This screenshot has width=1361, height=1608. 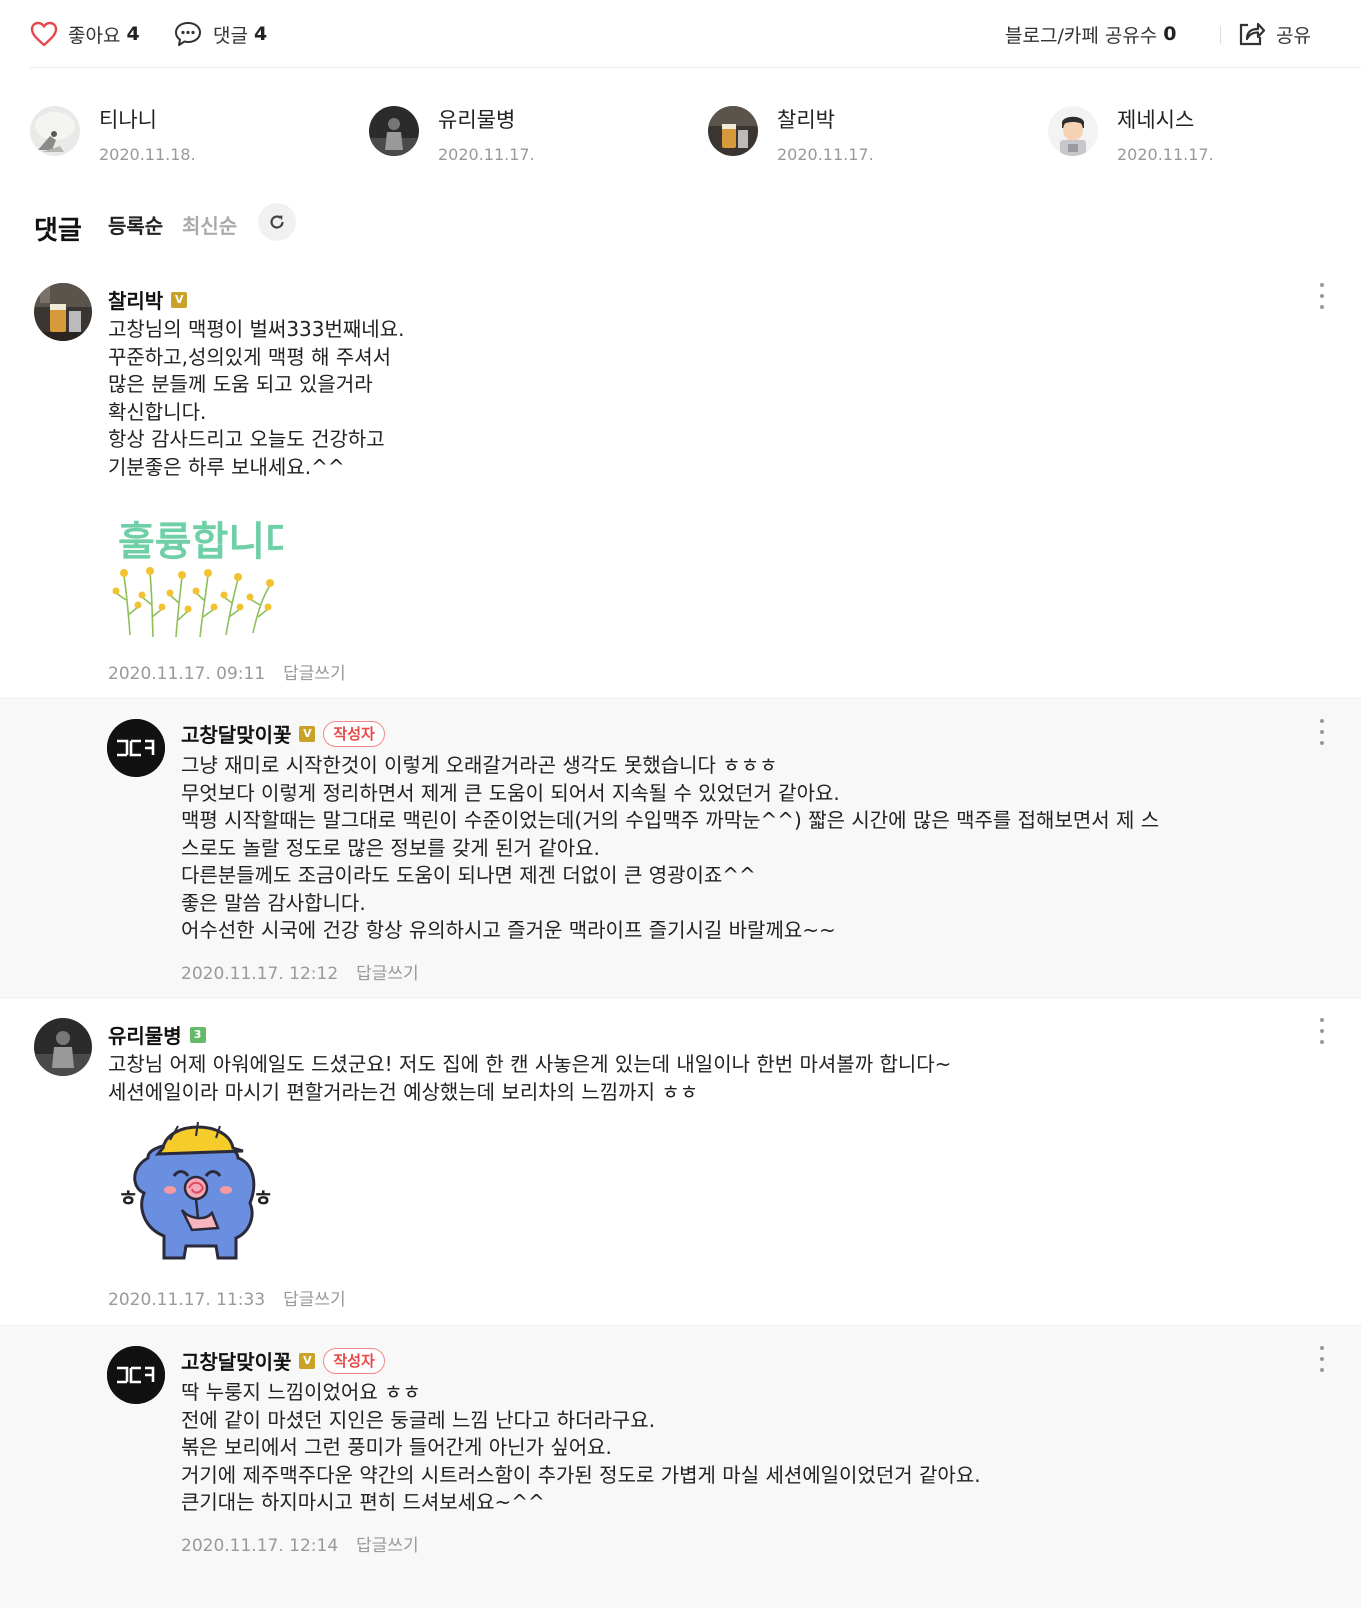 I want to click on liker-name: 찰리박, so click(x=806, y=120).